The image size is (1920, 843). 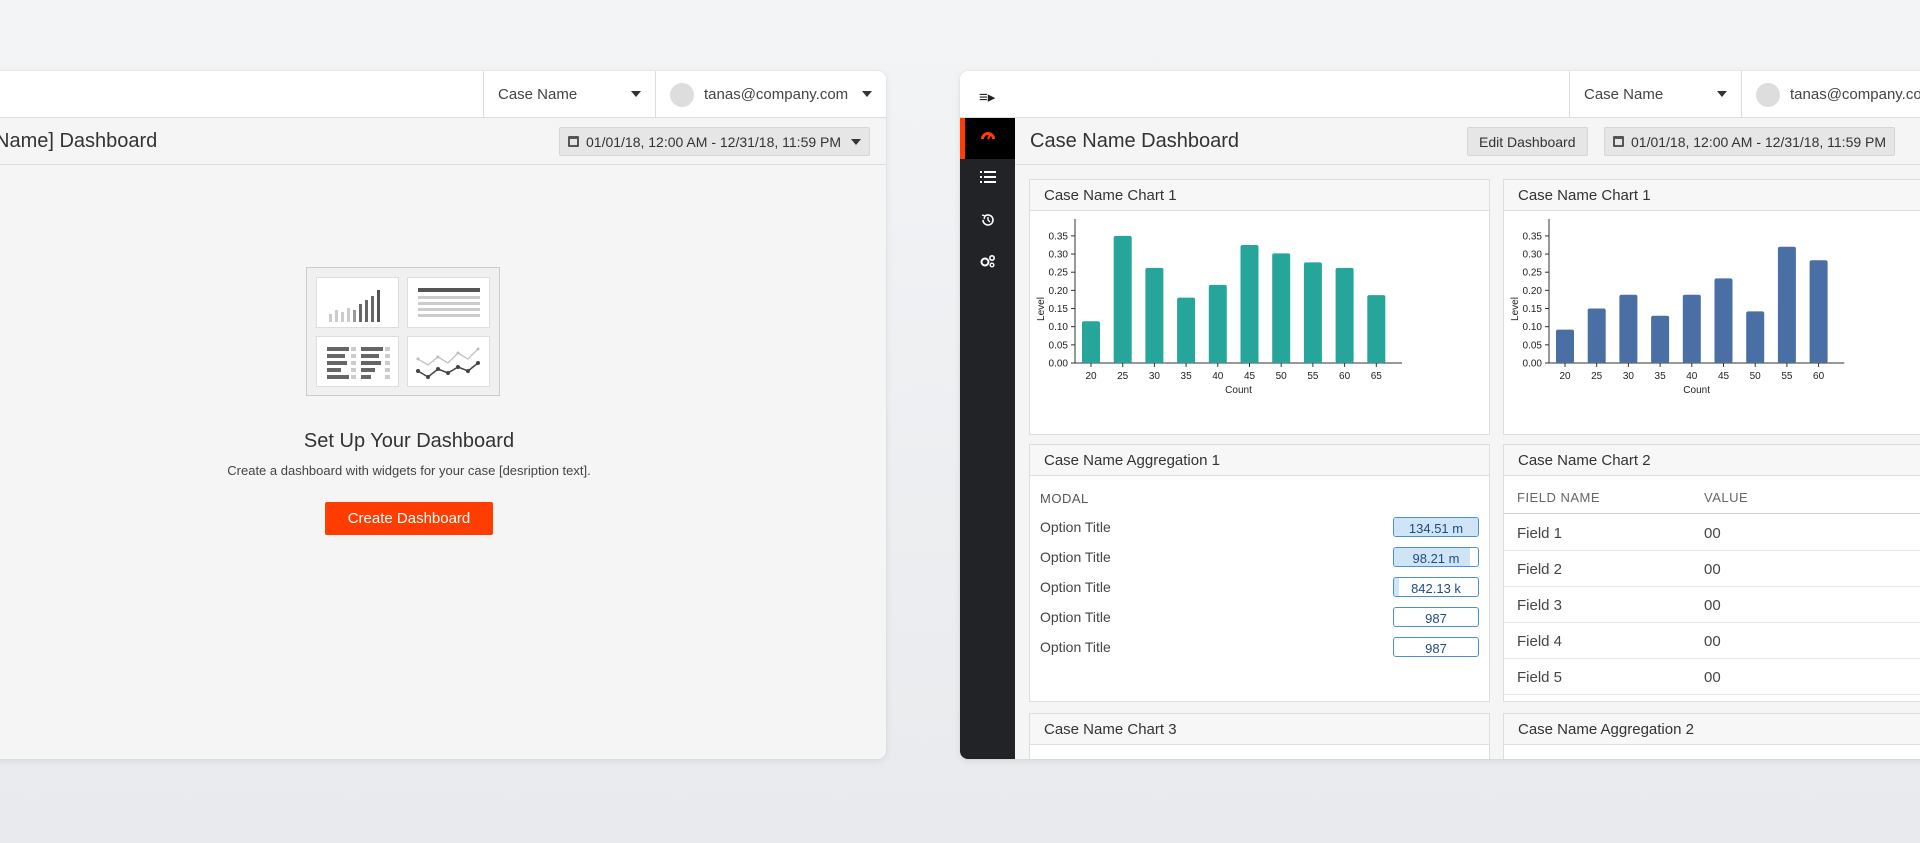 I want to click on x-axis-label: Count, so click(x=1696, y=390).